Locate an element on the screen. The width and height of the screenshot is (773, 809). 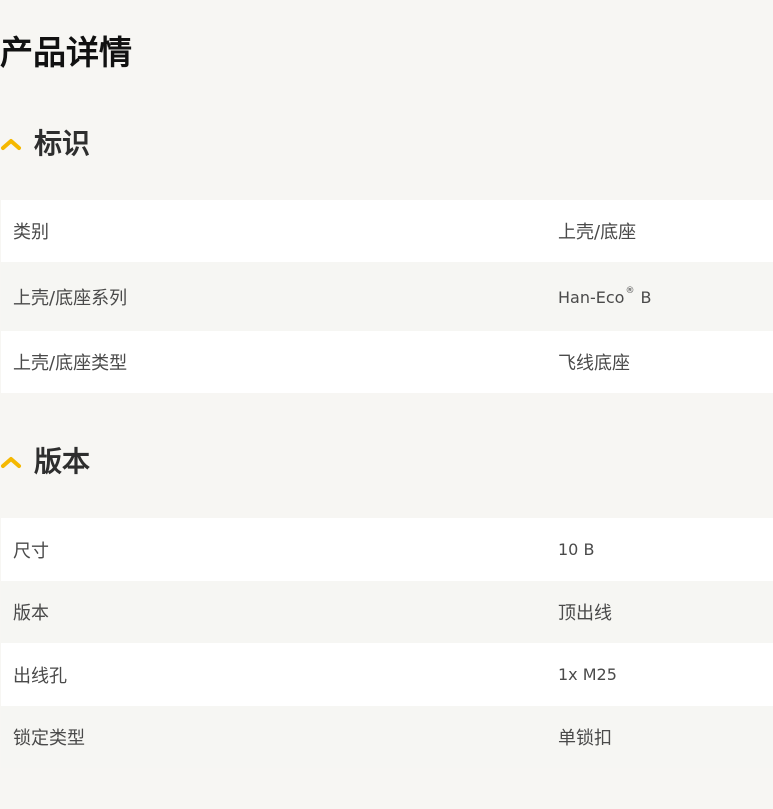
row-label: 锁定类型 is located at coordinates (49, 738).